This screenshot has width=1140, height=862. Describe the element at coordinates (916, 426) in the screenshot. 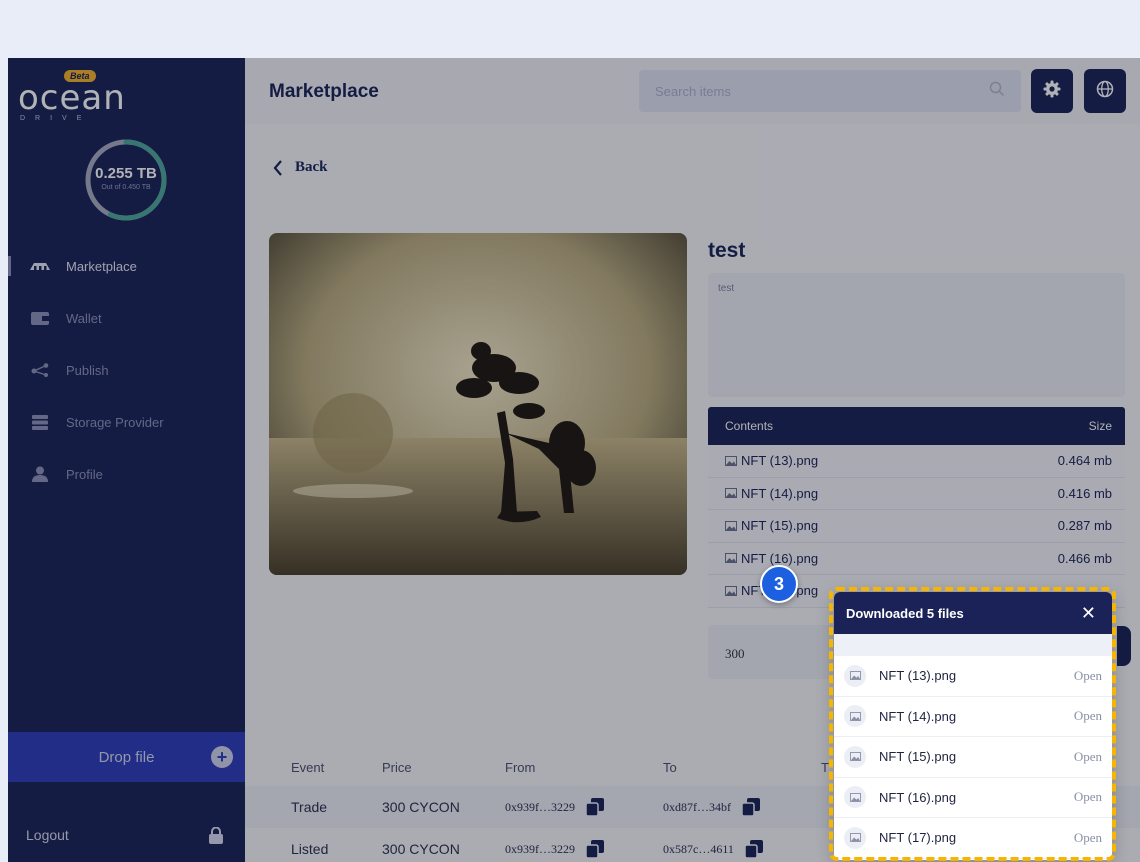

I see `contents-header: Contents Size` at that location.